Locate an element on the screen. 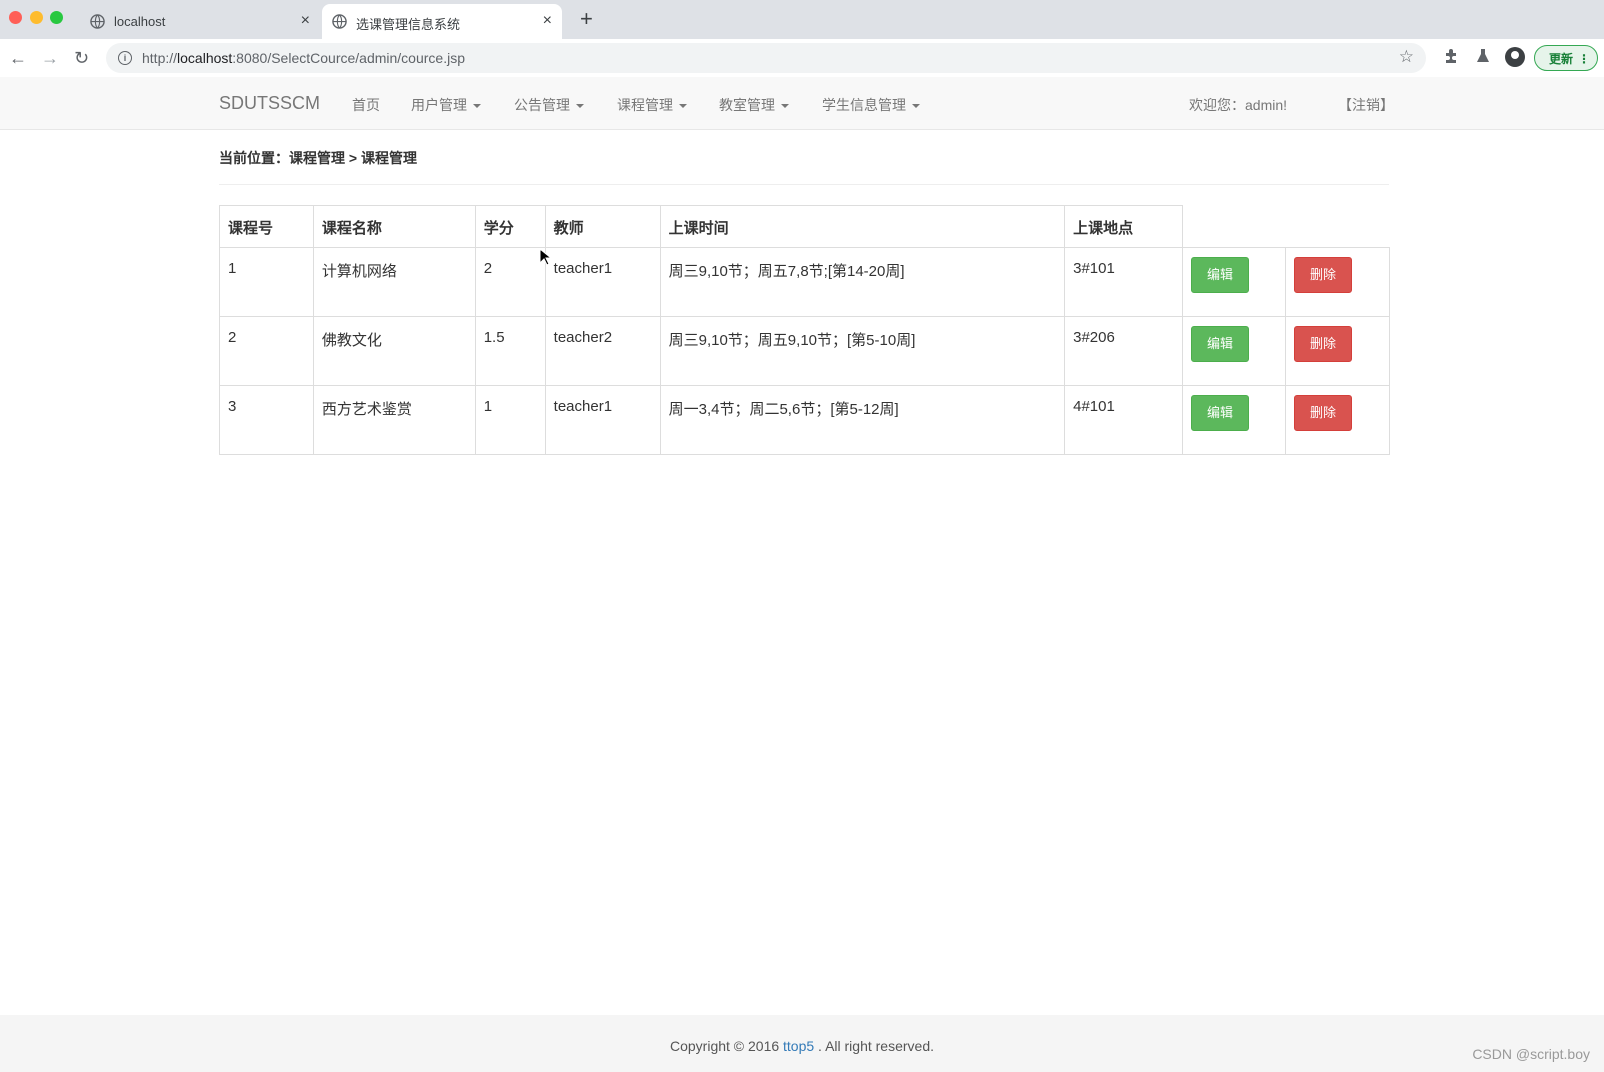 The height and width of the screenshot is (1072, 1604). browser-tab-active: 选课管理信息系统 × is located at coordinates (442, 21).